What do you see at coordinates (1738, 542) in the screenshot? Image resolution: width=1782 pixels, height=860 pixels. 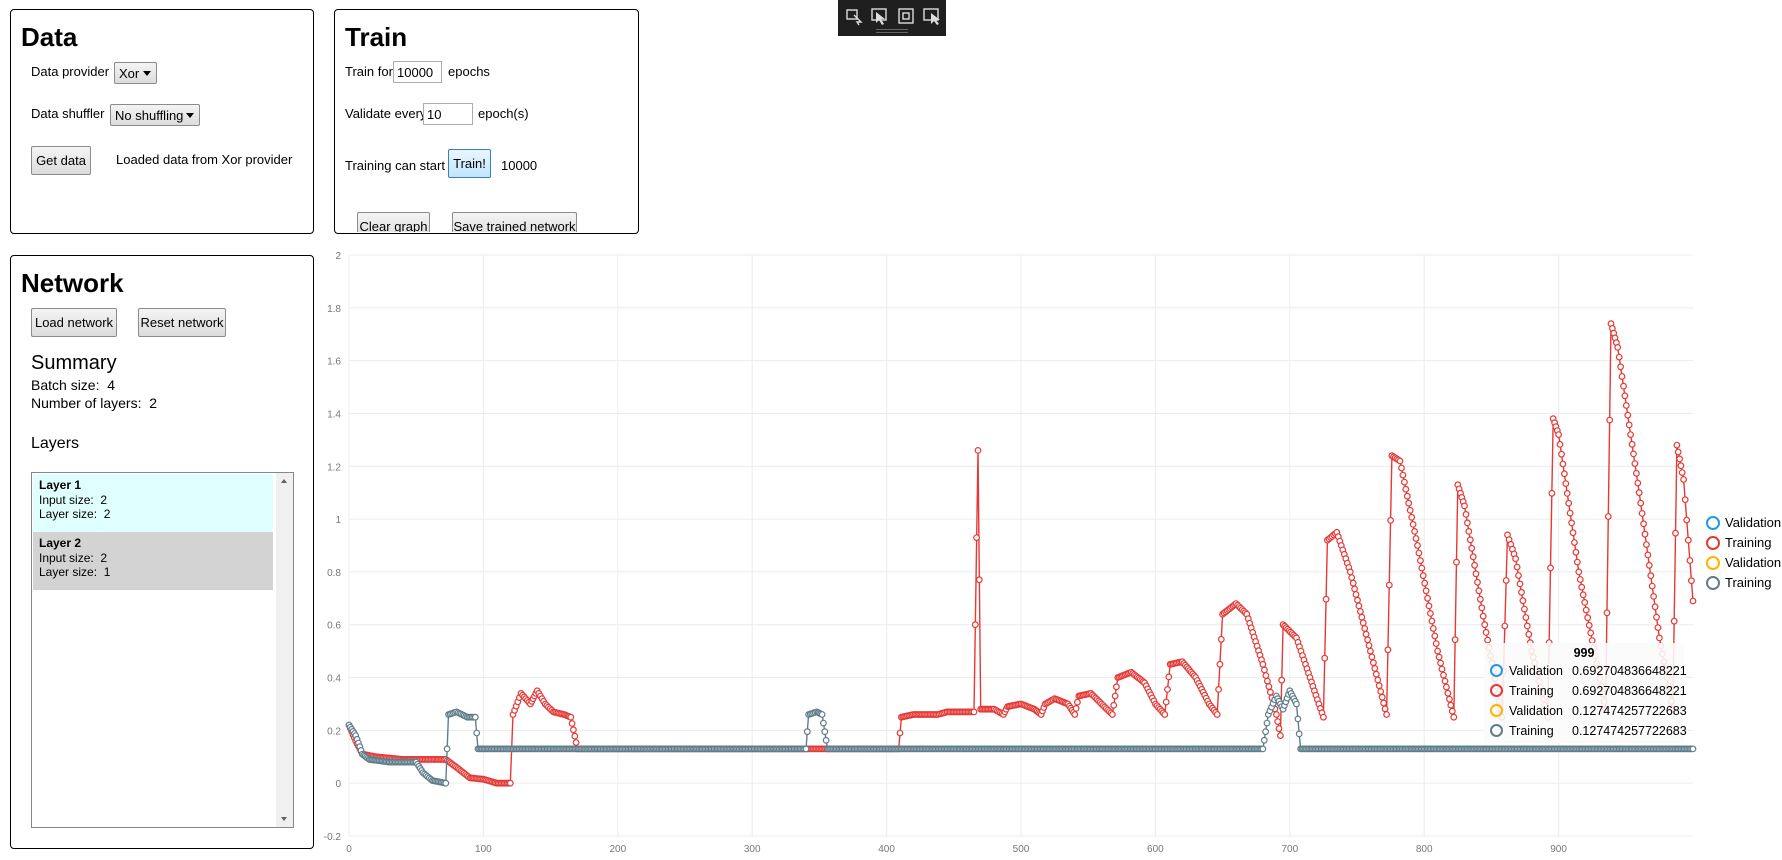 I see `legend-item-training-red: Training` at bounding box center [1738, 542].